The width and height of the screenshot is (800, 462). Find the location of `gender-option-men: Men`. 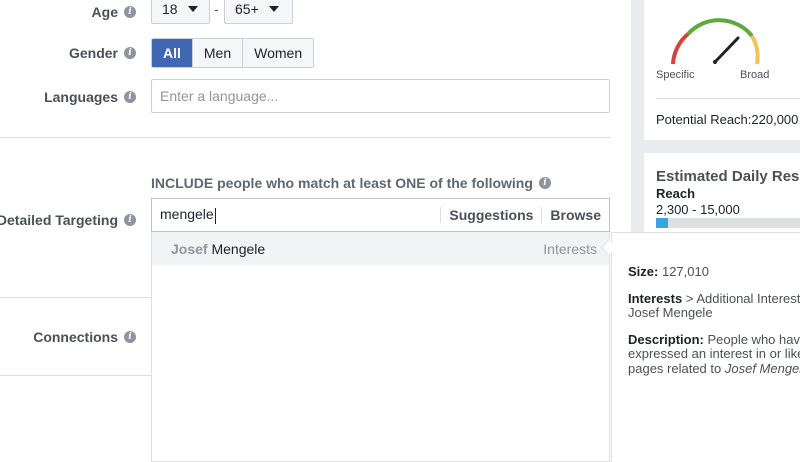

gender-option-men: Men is located at coordinates (218, 53).